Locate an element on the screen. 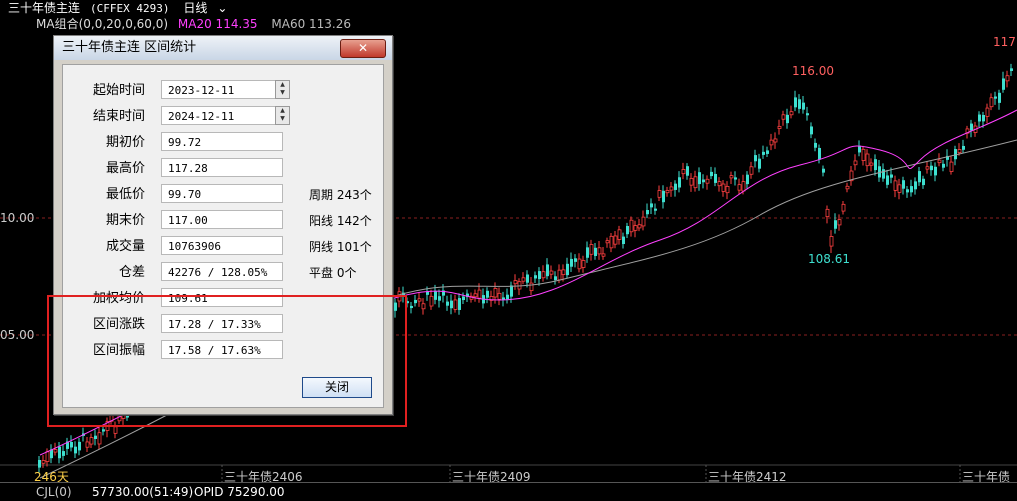  high-price-marker-2: 117 is located at coordinates (1004, 42).